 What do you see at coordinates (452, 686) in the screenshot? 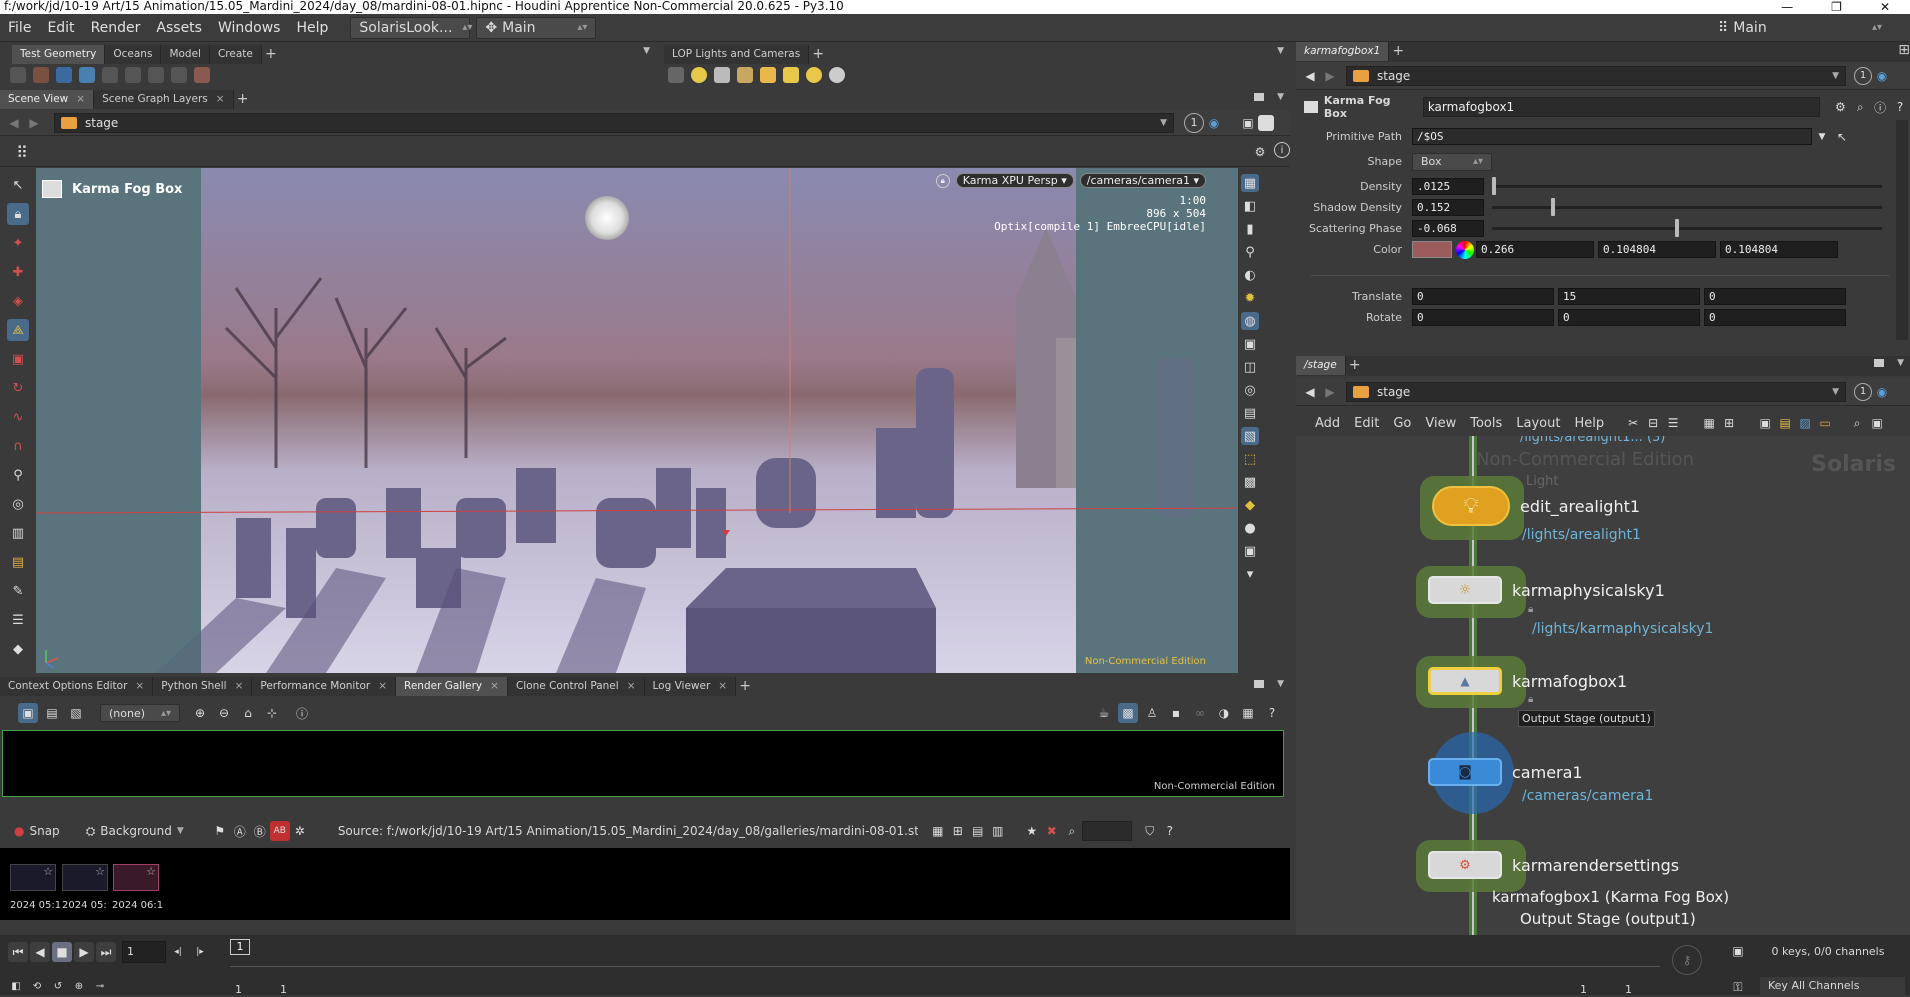
I see `tab-render-gallery: Render Gallery ×` at bounding box center [452, 686].